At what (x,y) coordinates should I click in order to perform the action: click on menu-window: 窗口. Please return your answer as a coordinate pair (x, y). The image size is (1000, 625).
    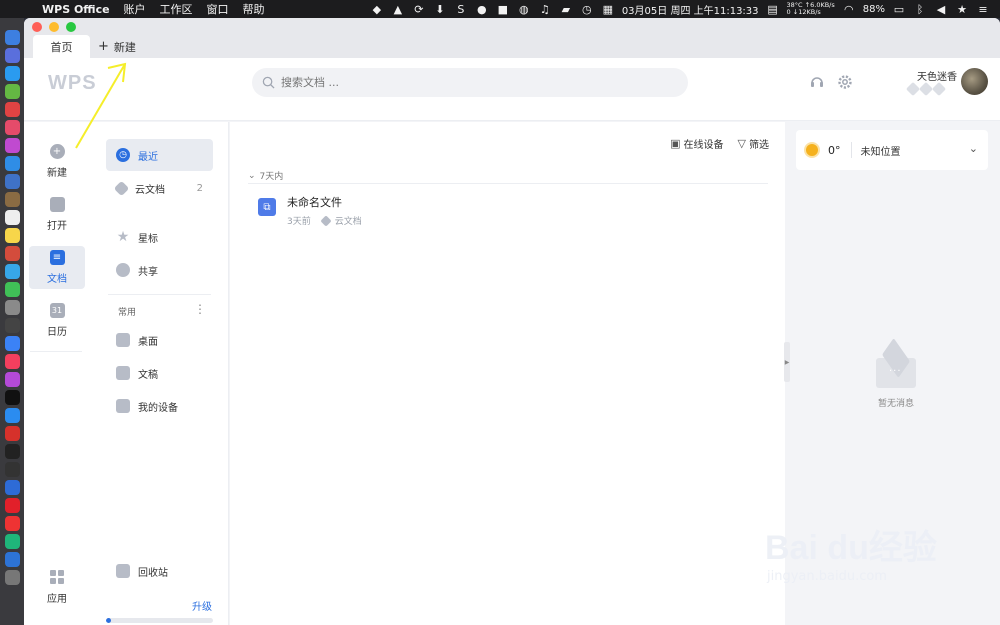
    Looking at the image, I should click on (218, 9).